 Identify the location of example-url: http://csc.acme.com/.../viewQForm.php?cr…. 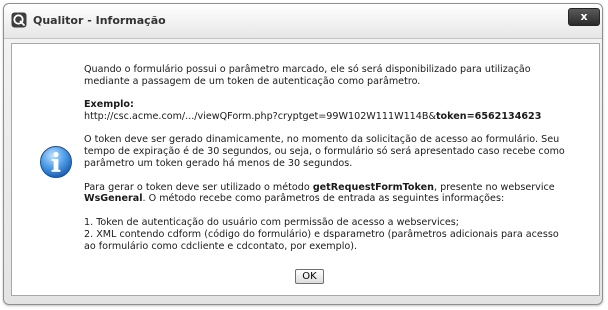
(260, 117).